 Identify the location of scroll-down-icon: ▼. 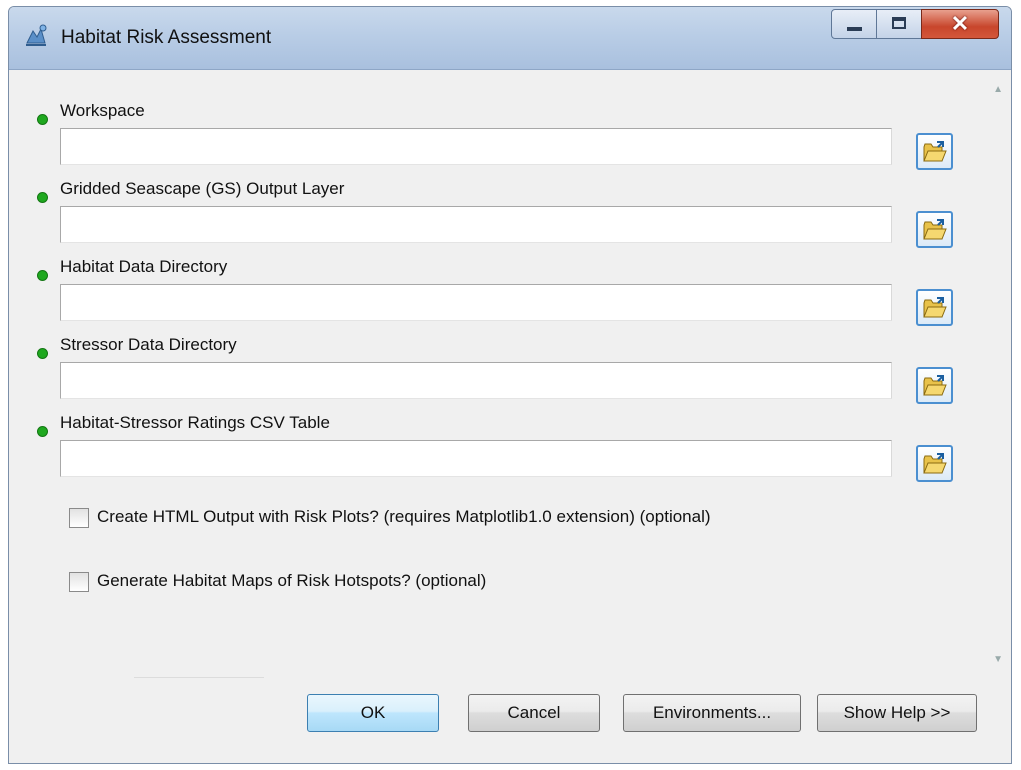
(998, 659).